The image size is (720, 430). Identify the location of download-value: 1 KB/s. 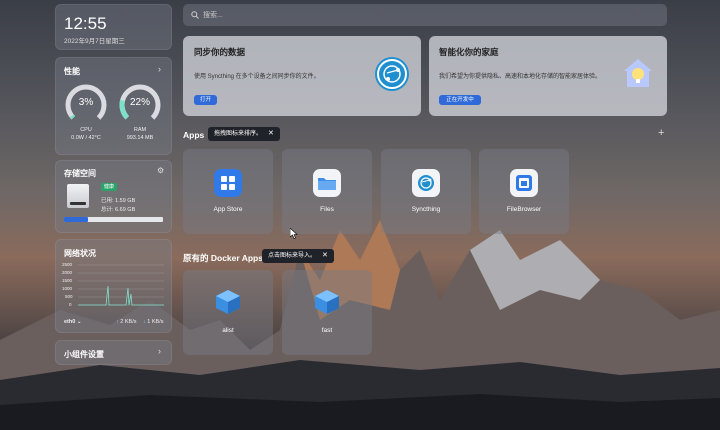
(155, 322).